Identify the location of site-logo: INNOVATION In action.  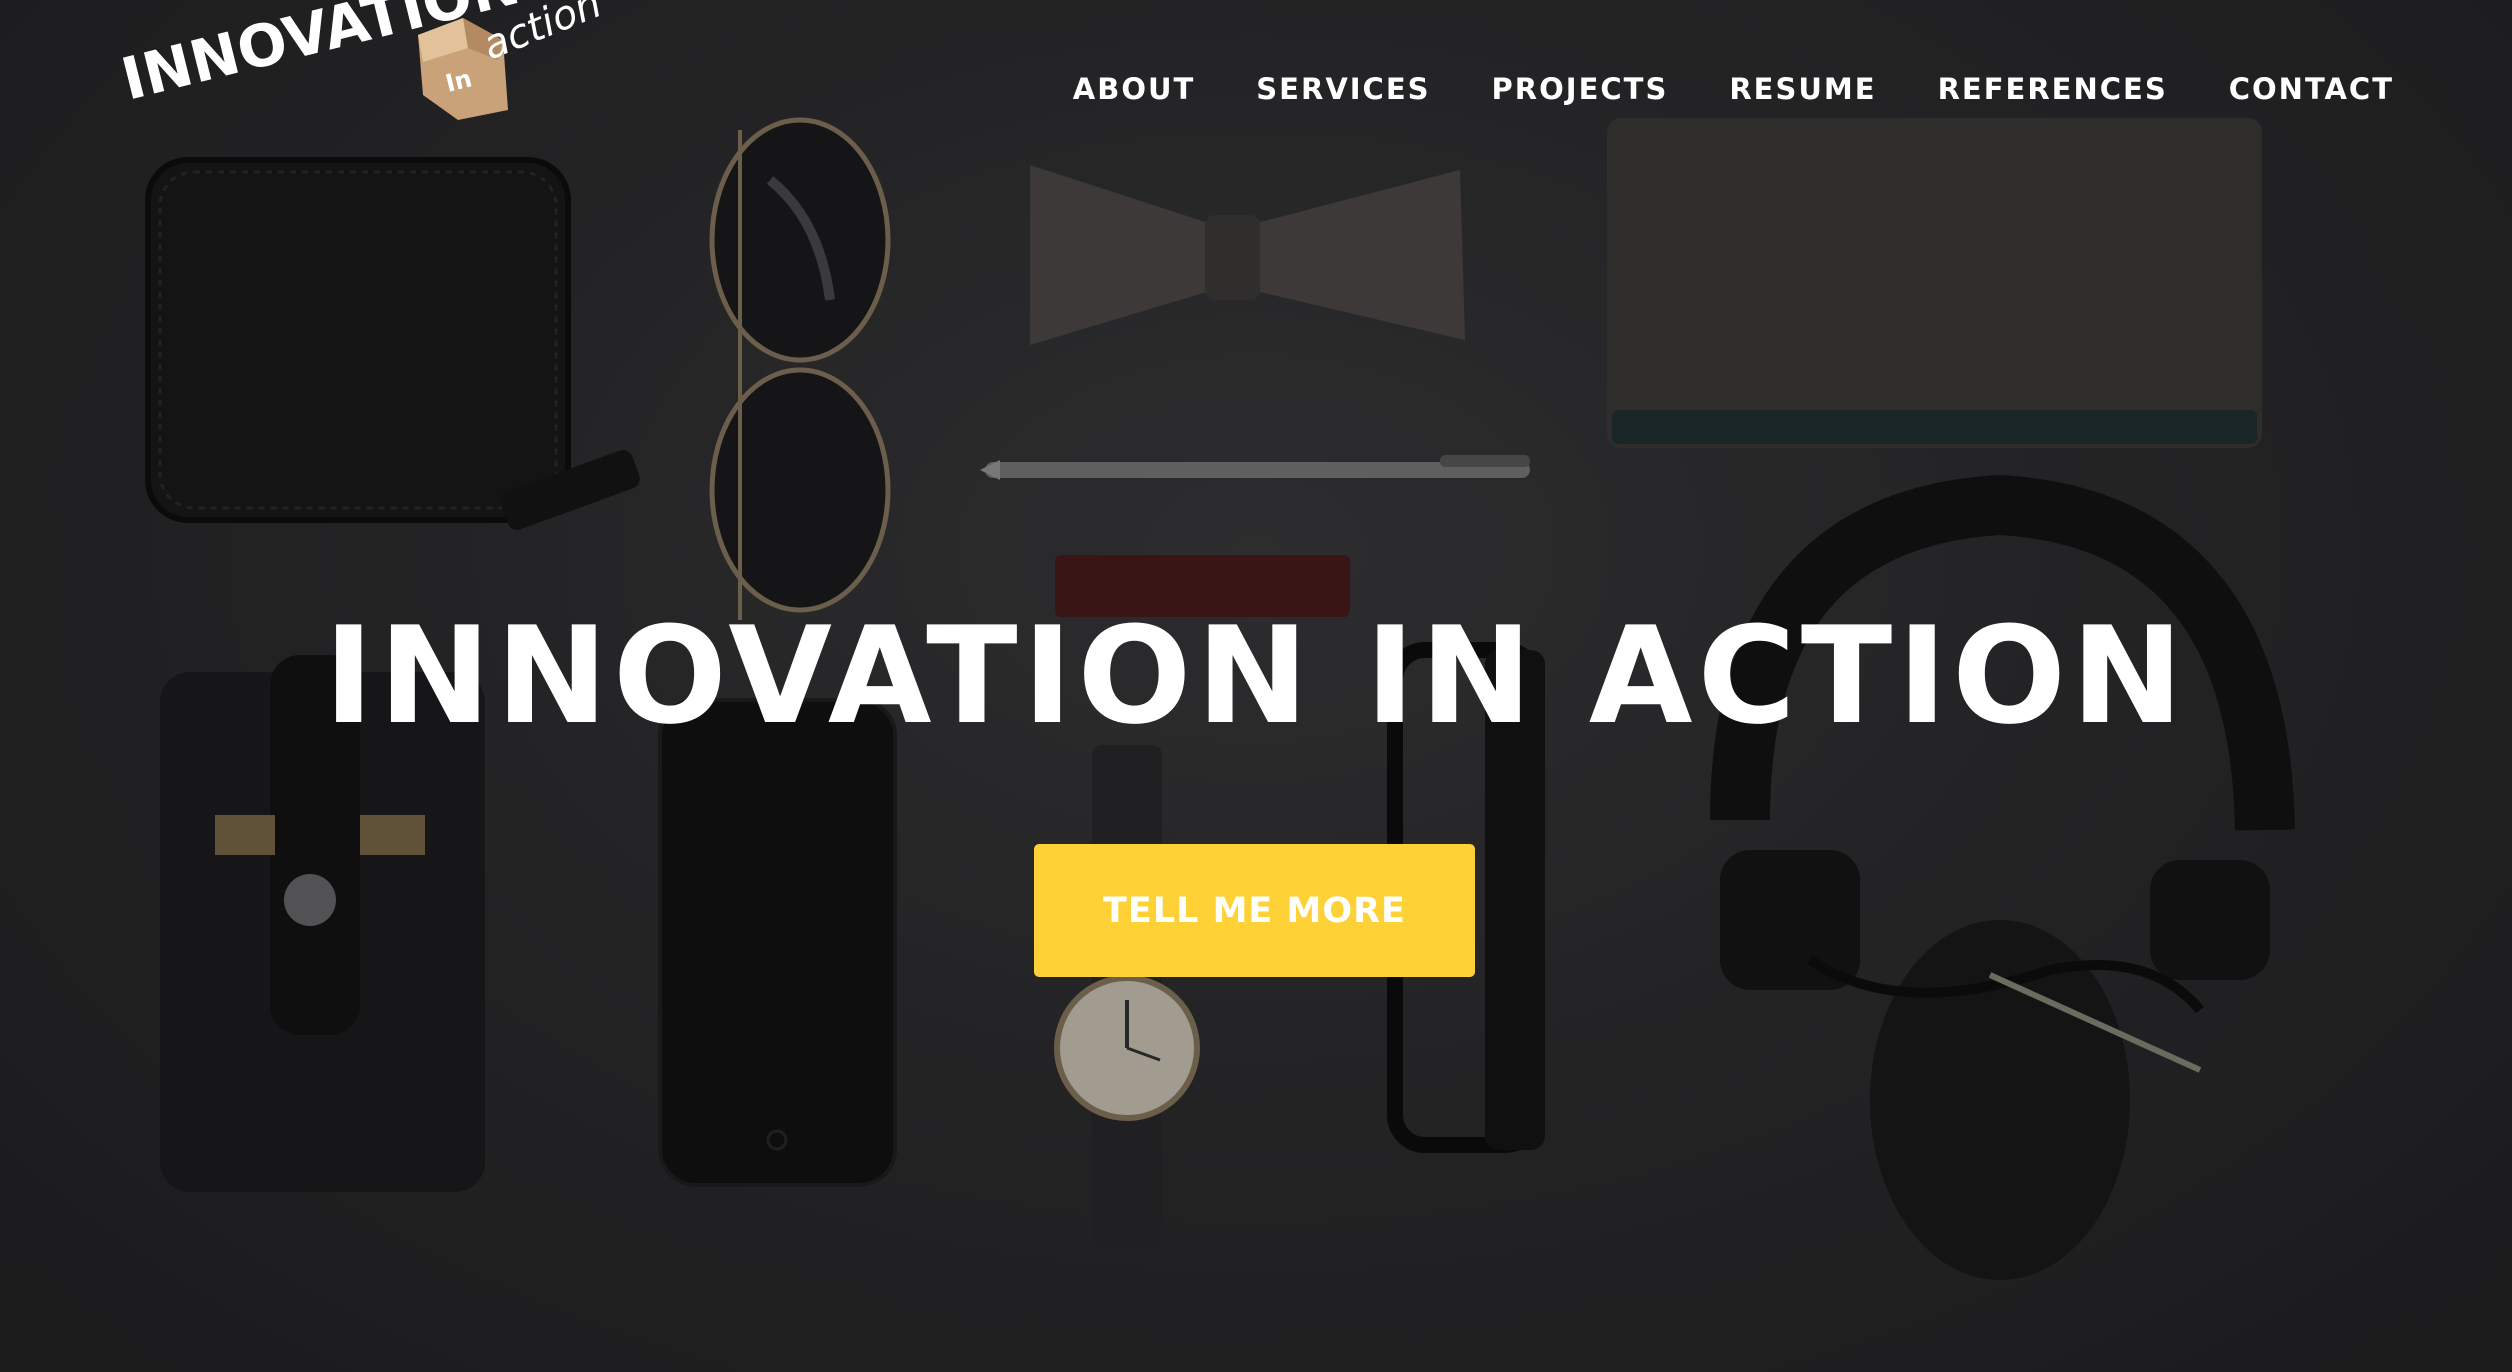
(368, 65).